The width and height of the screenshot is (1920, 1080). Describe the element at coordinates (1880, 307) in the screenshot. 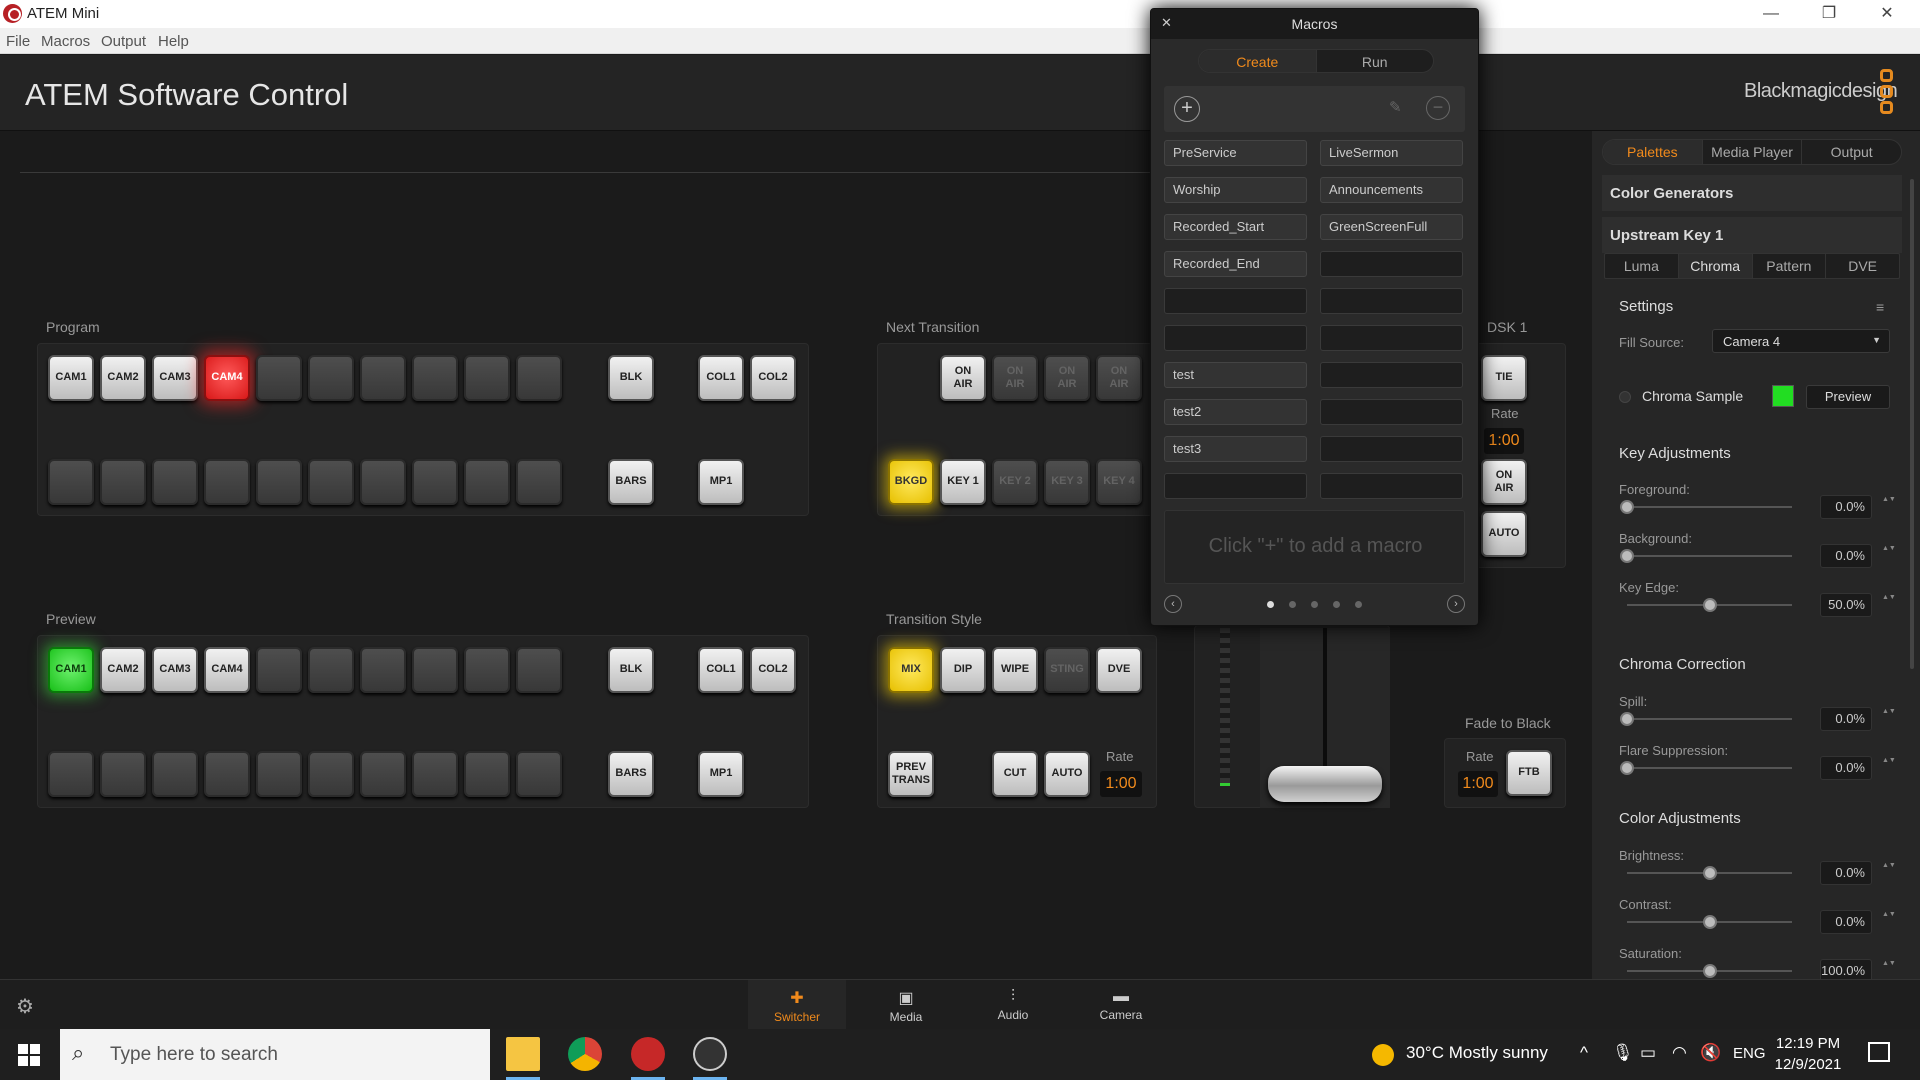

I see `settings-menu-icon: ≡` at that location.